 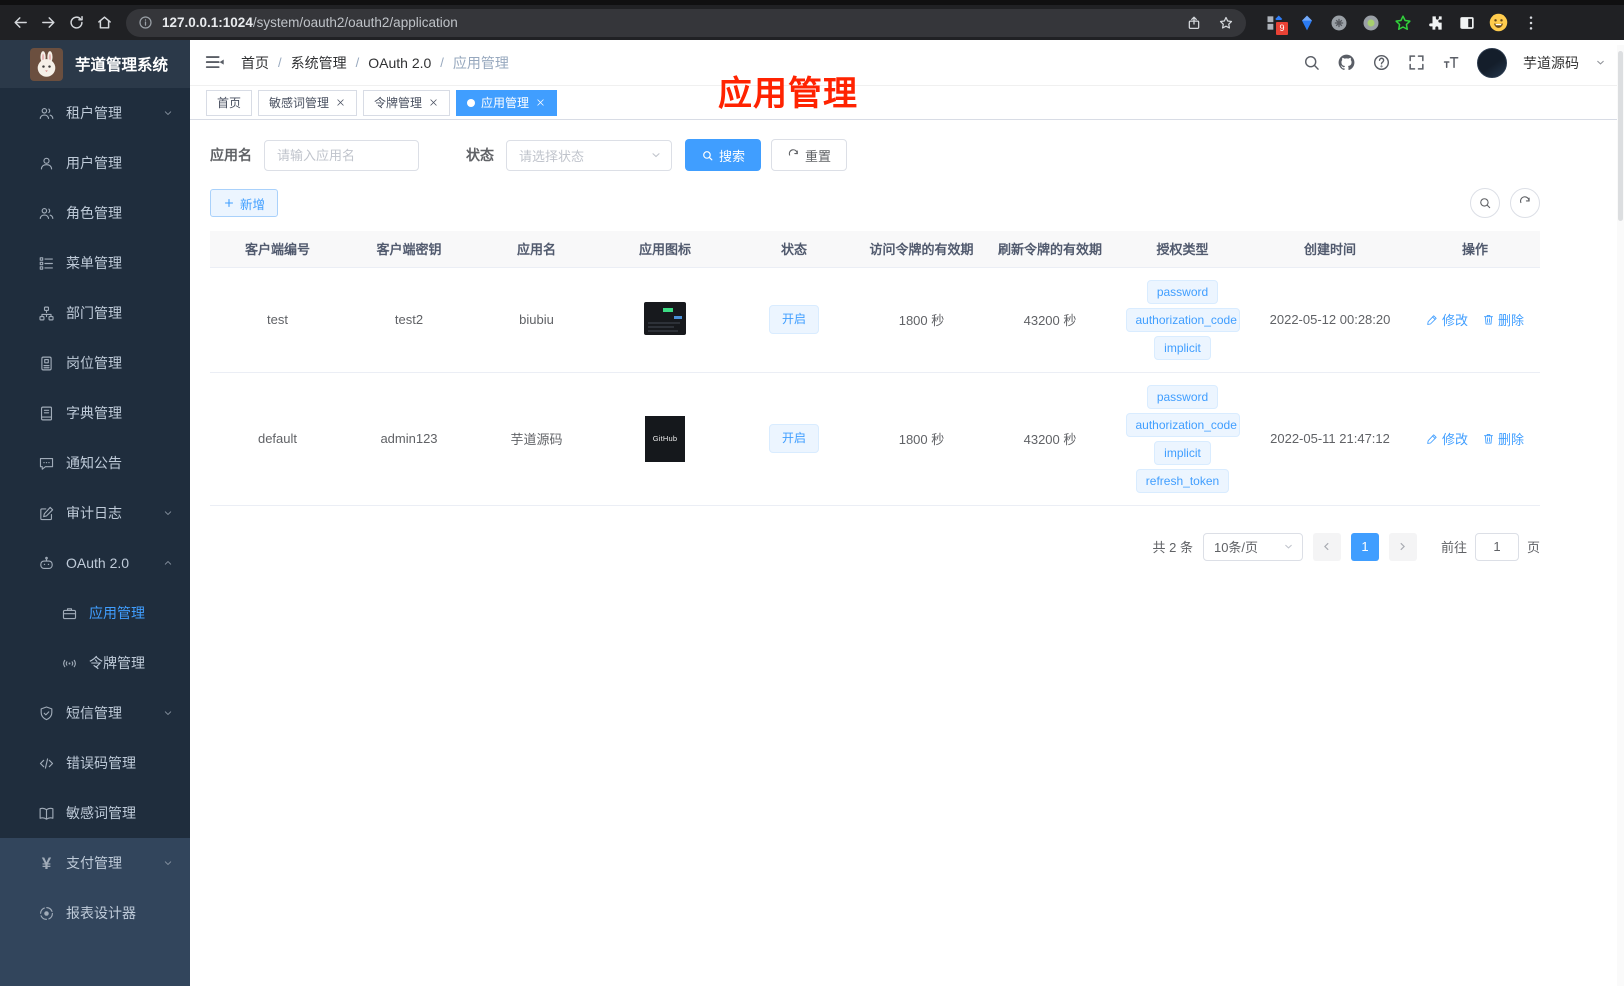 What do you see at coordinates (95, 263) in the screenshot?
I see `sidebar-item: 菜单管理` at bounding box center [95, 263].